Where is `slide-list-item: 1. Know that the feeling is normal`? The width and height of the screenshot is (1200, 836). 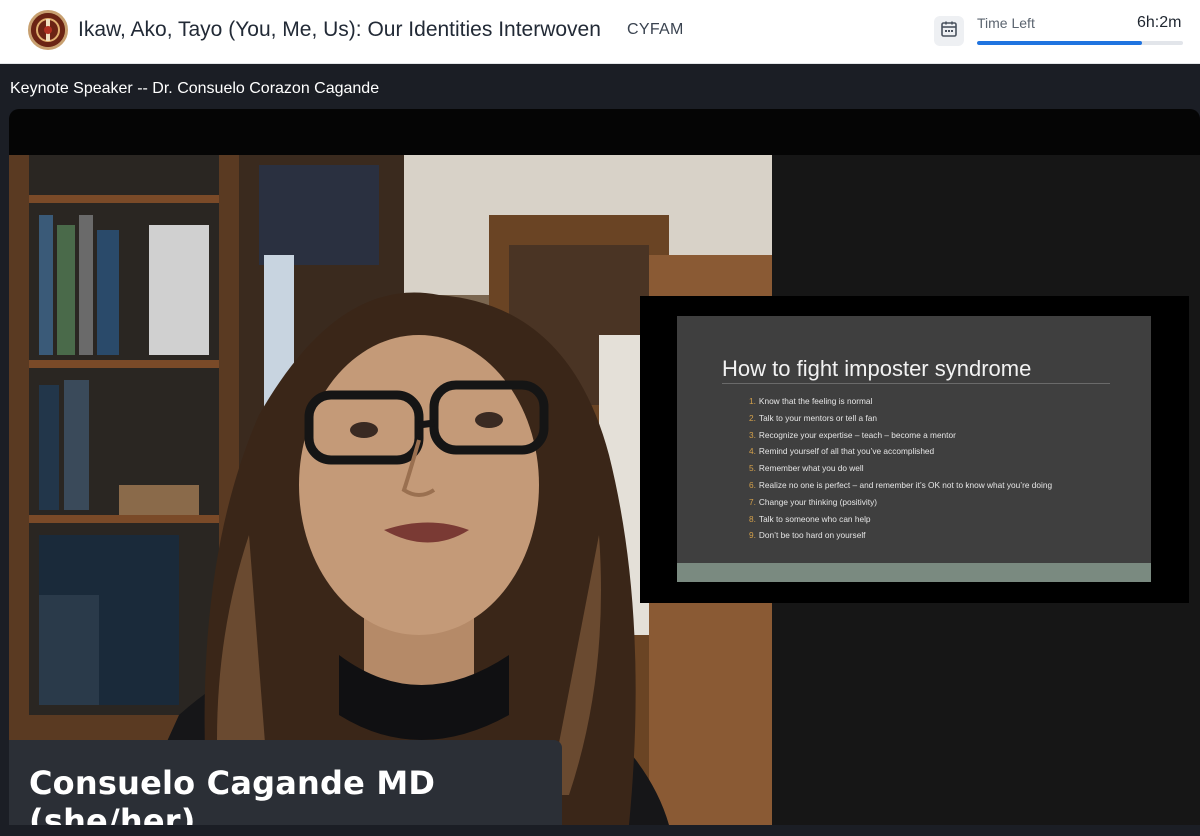 slide-list-item: 1. Know that the feeling is normal is located at coordinates (811, 401).